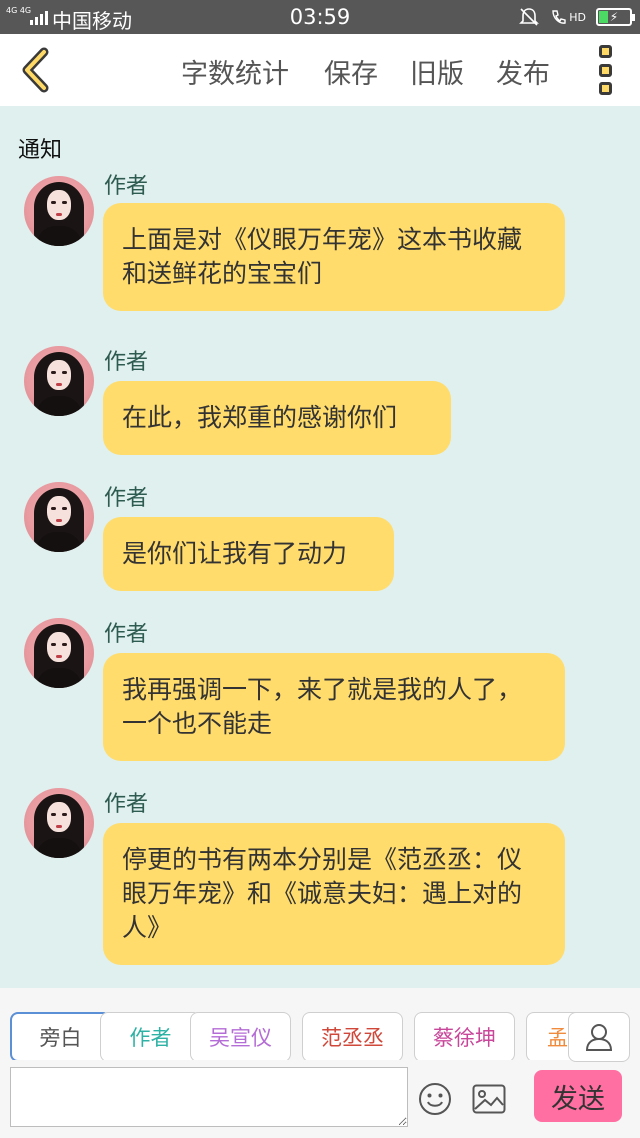 This screenshot has height=1138, width=640. Describe the element at coordinates (320, 1063) in the screenshot. I see `composer-panel: 旁白 作者 吴宣仪 范丞丞 蔡徐坤 孟 发送` at that location.